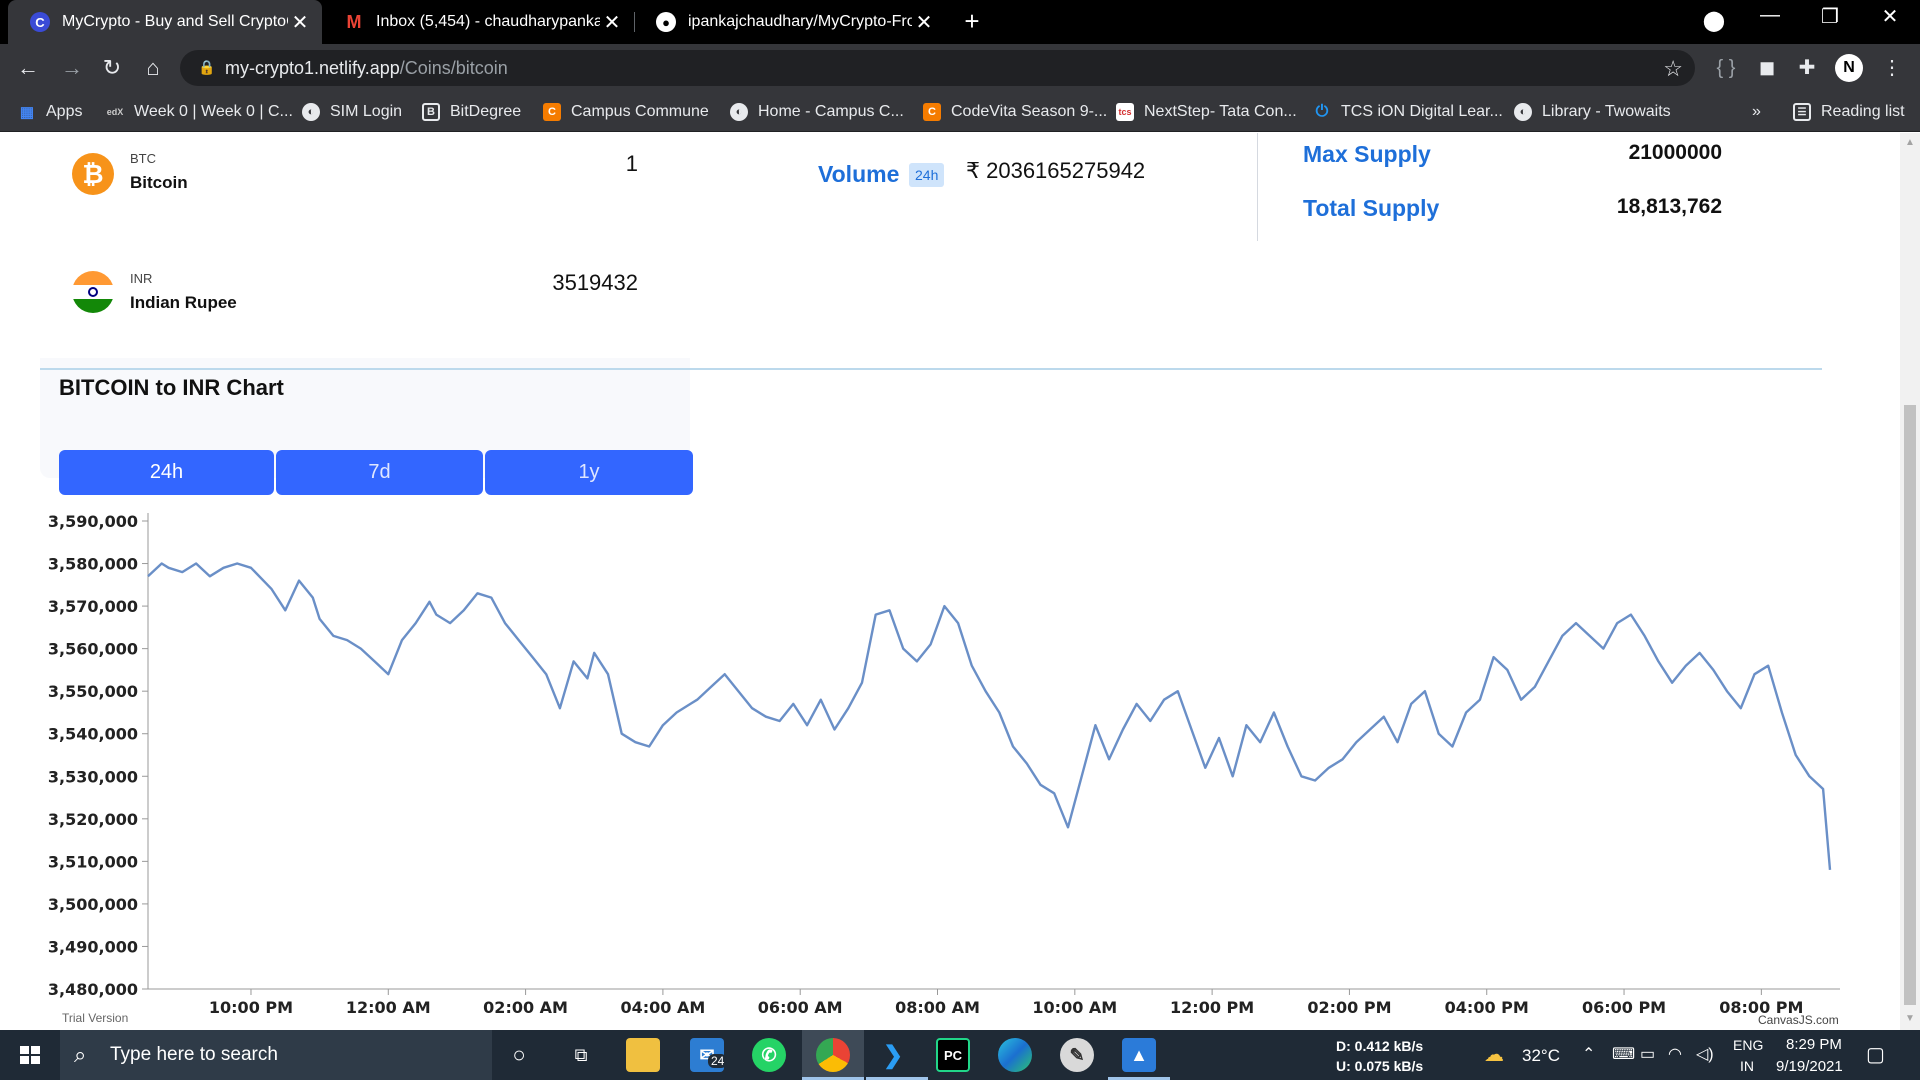  Describe the element at coordinates (1726, 68) in the screenshot. I see `code-extension-icon: { }` at that location.